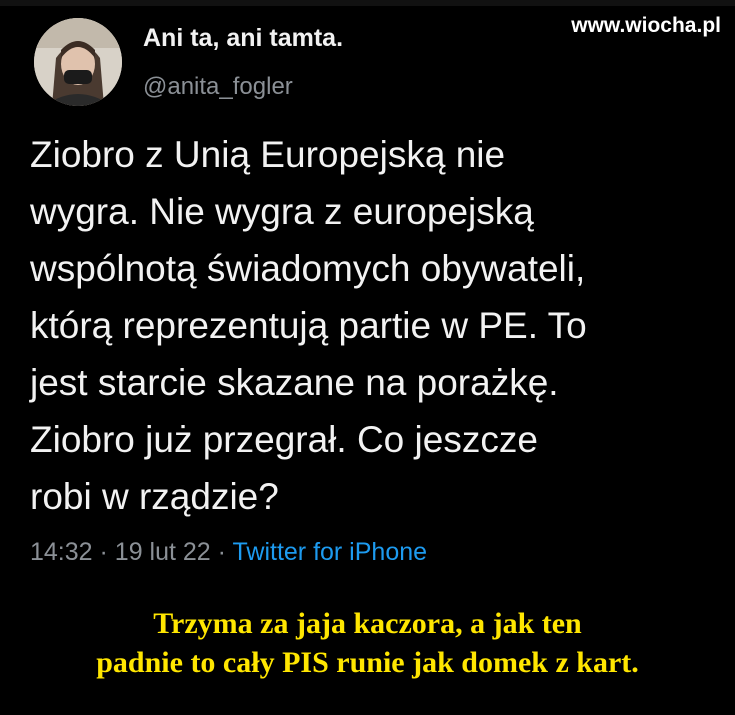 The height and width of the screenshot is (715, 735). Describe the element at coordinates (284, 439) in the screenshot. I see `tweet-text-line: Ziobro już przegrał. Co jeszcze` at that location.